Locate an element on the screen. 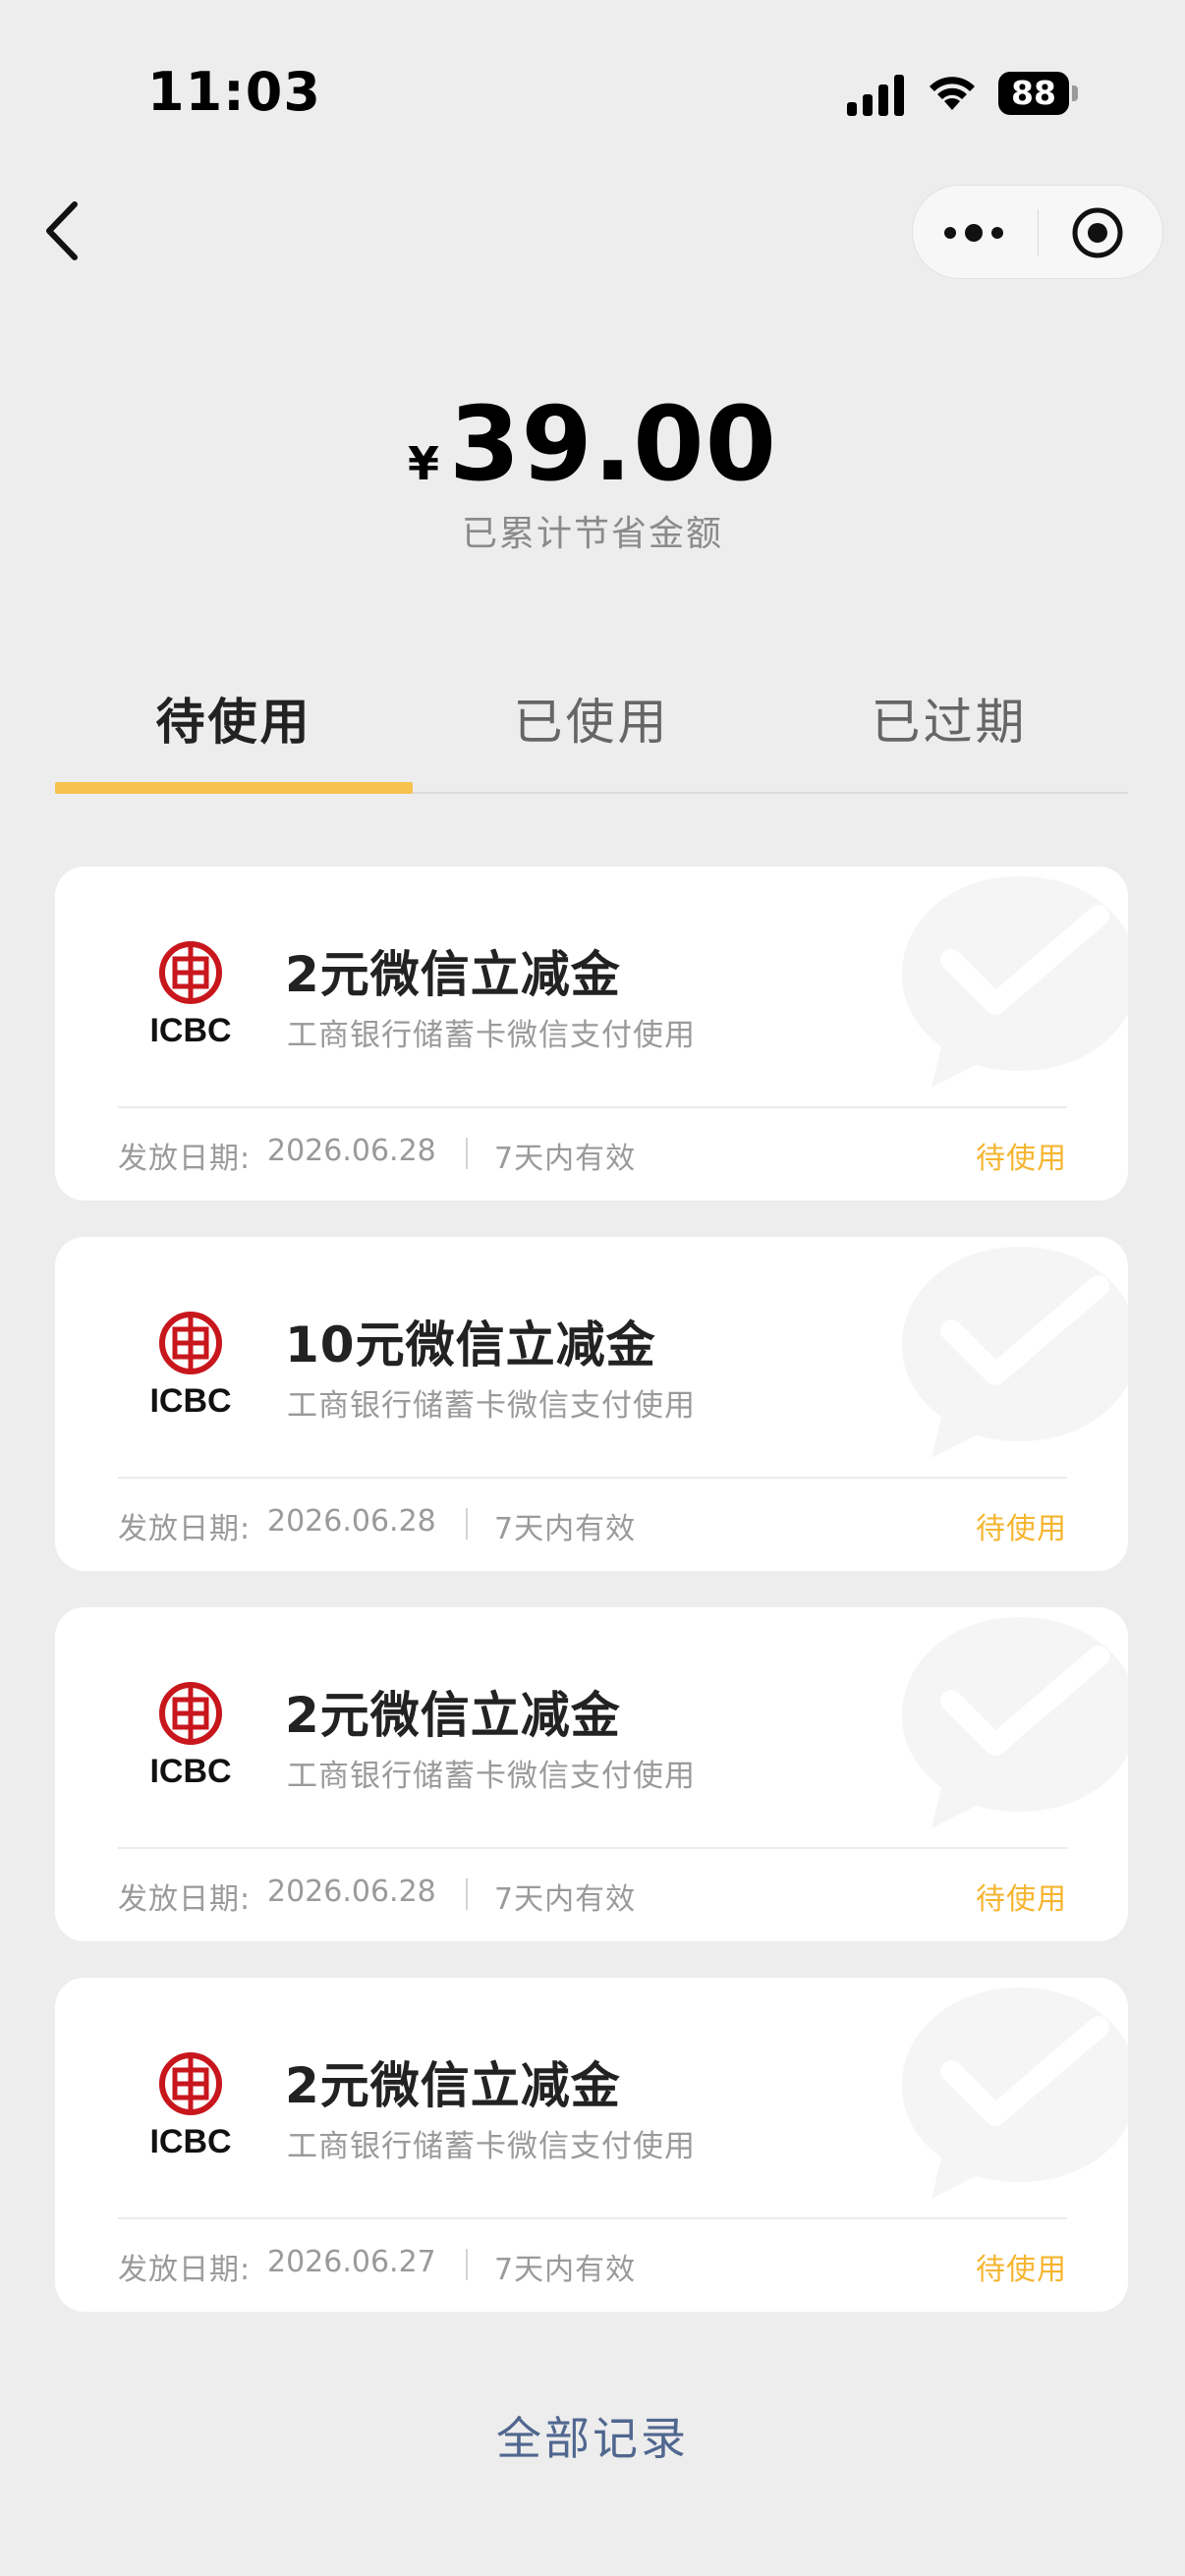 The image size is (1185, 2576). tab-pending: 待使用 is located at coordinates (234, 736).